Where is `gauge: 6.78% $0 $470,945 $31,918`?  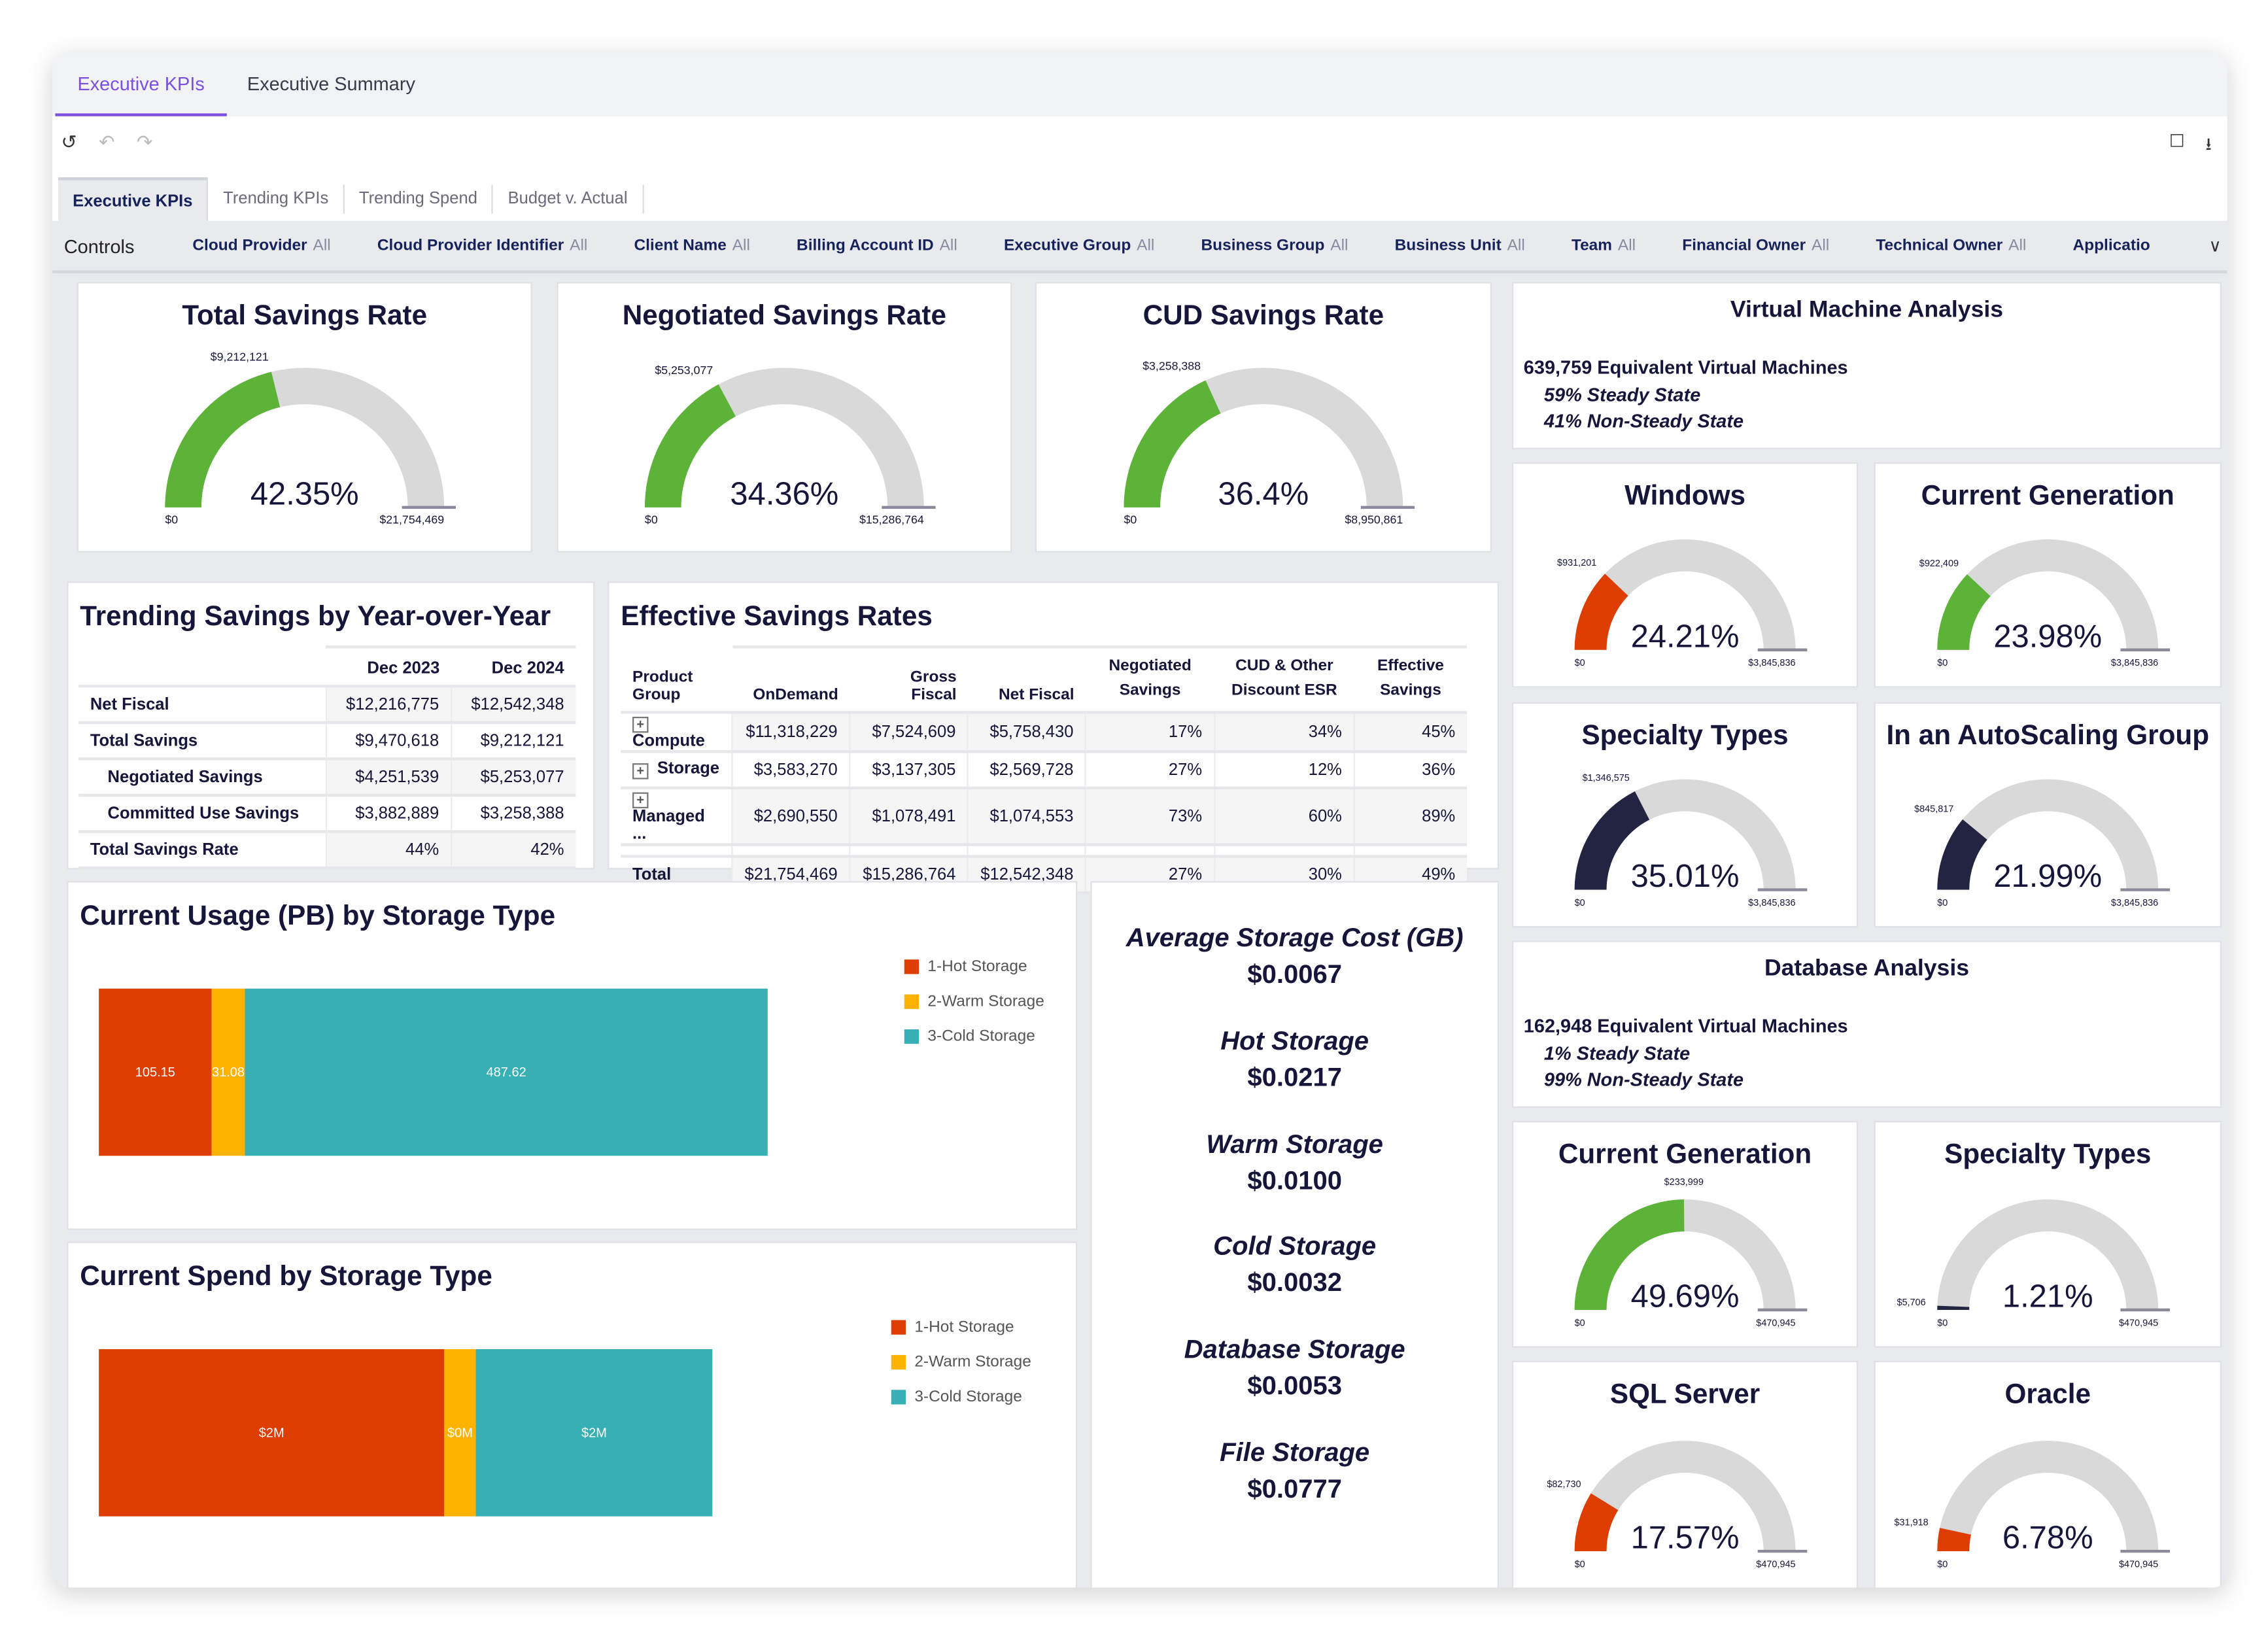 gauge: 6.78% $0 $470,945 $31,918 is located at coordinates (2033, 1505).